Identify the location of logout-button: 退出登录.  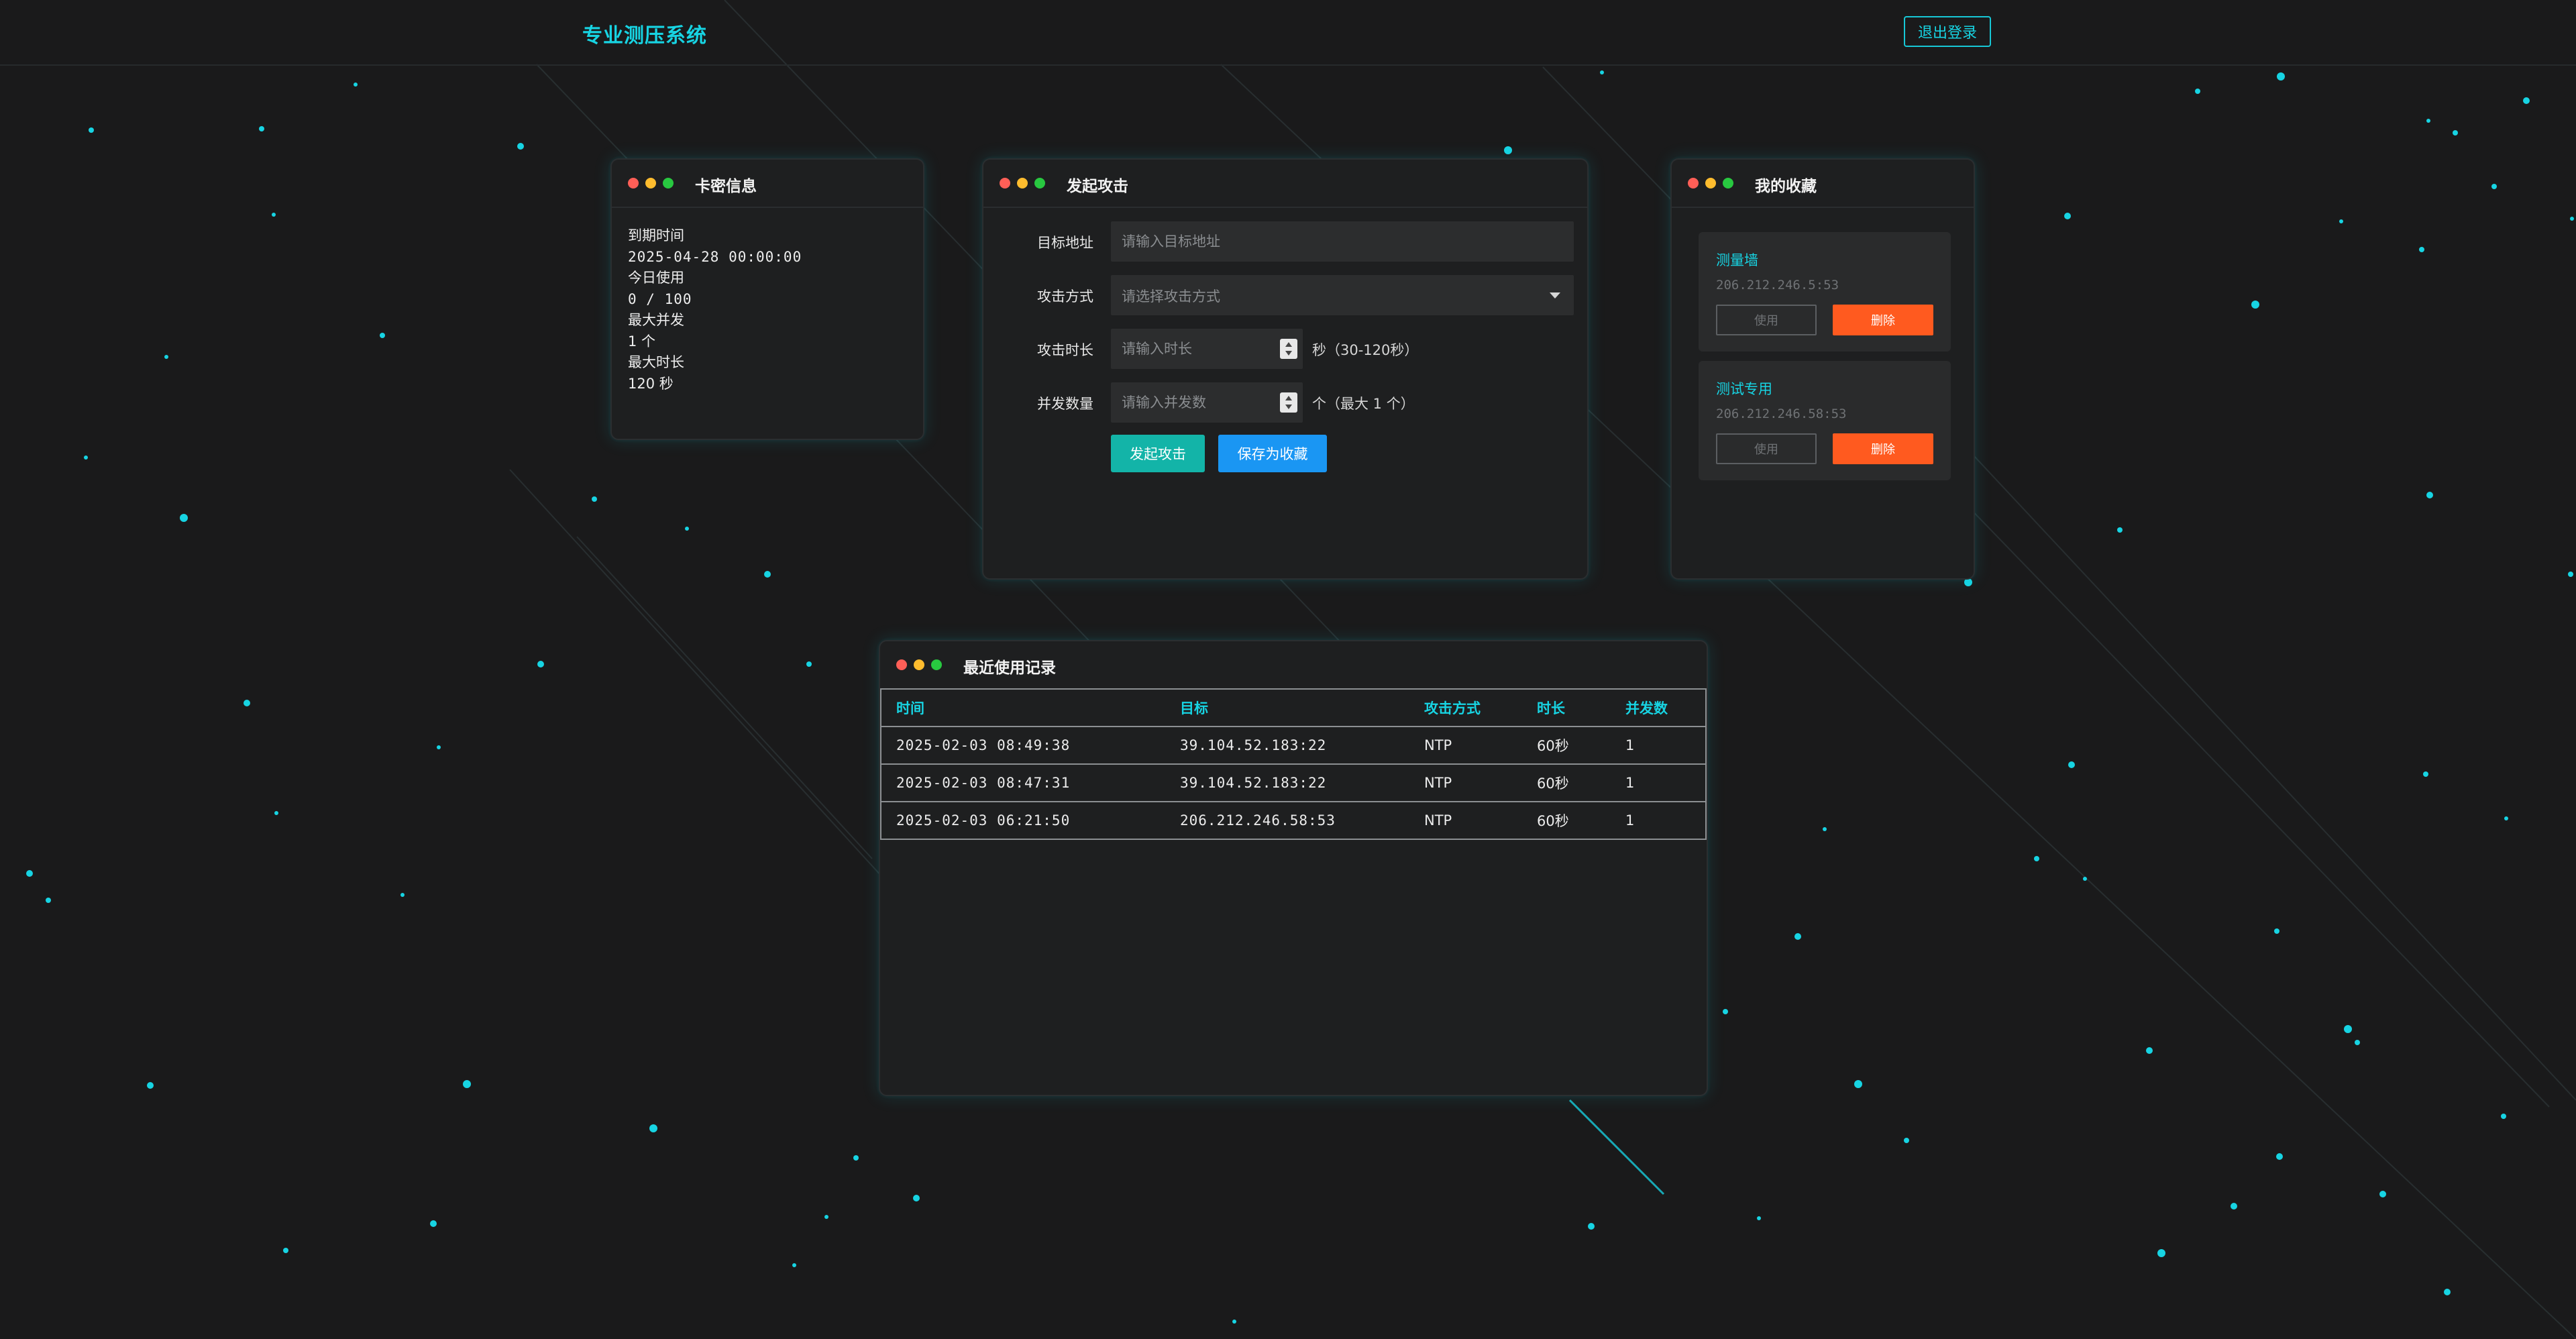
(1947, 31).